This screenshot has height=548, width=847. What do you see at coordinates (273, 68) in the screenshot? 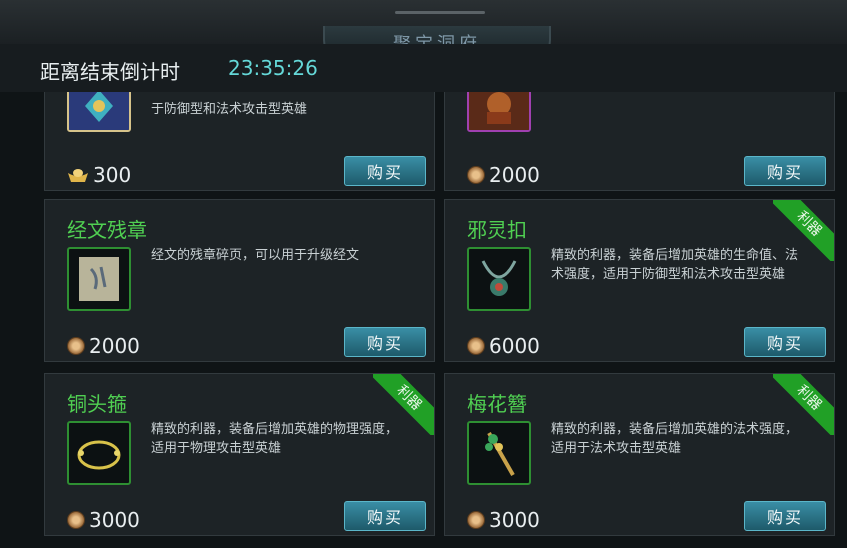
I see `countdown-timer: 23:35:26` at bounding box center [273, 68].